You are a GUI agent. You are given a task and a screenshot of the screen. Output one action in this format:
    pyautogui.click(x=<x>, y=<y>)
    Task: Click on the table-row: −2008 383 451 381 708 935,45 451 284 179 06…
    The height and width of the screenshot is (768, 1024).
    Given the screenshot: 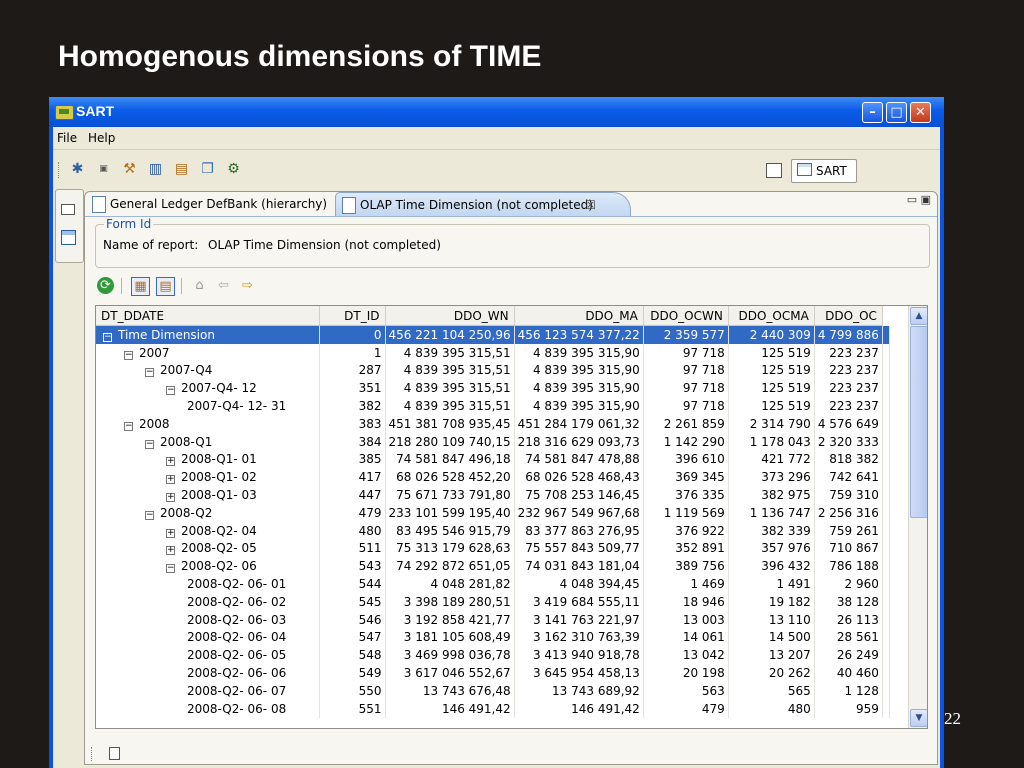 What is the action you would take?
    pyautogui.click(x=493, y=423)
    